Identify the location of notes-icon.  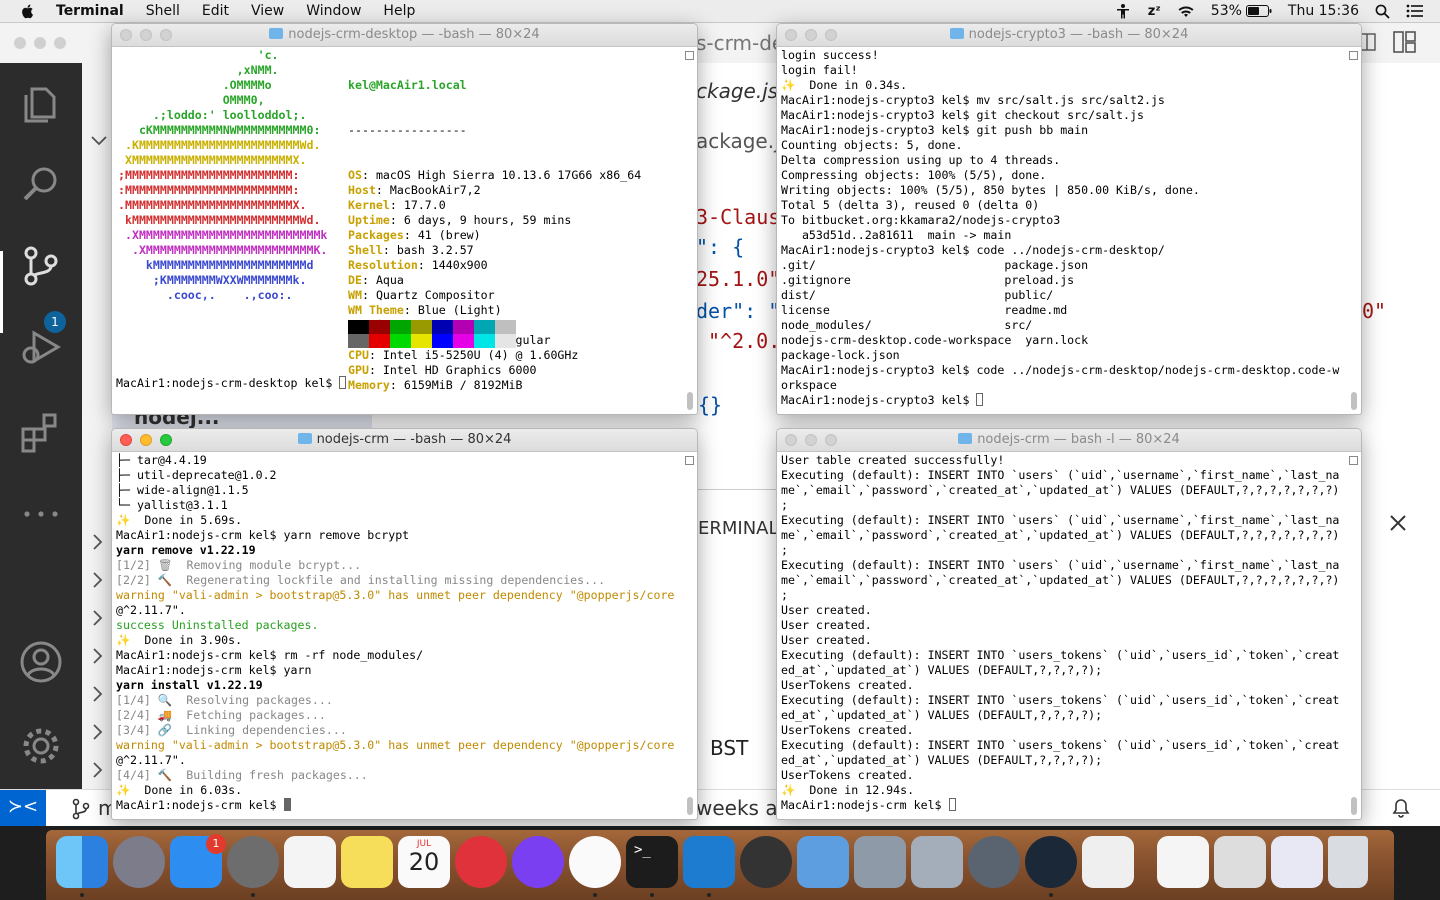
(367, 862).